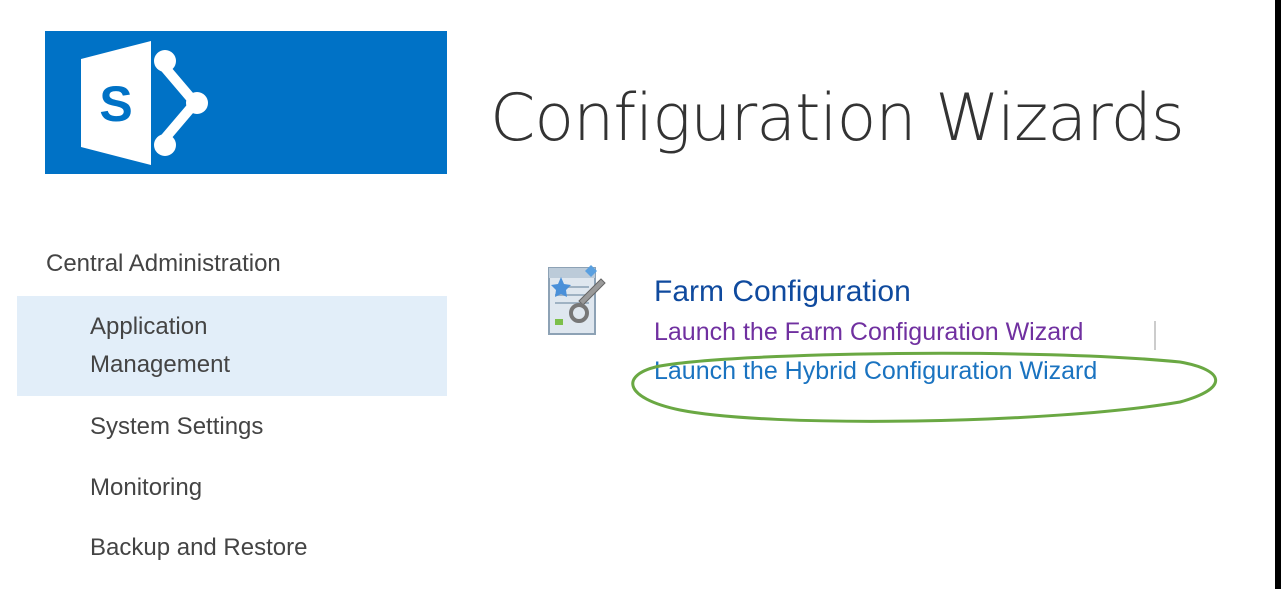 This screenshot has width=1281, height=589. I want to click on window-border, so click(1278, 294).